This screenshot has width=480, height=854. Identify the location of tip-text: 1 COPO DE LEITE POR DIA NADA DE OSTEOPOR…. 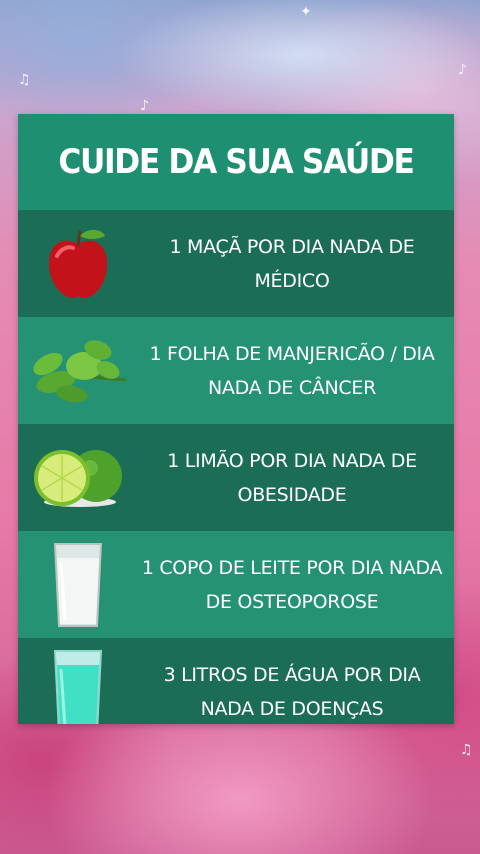
(292, 584).